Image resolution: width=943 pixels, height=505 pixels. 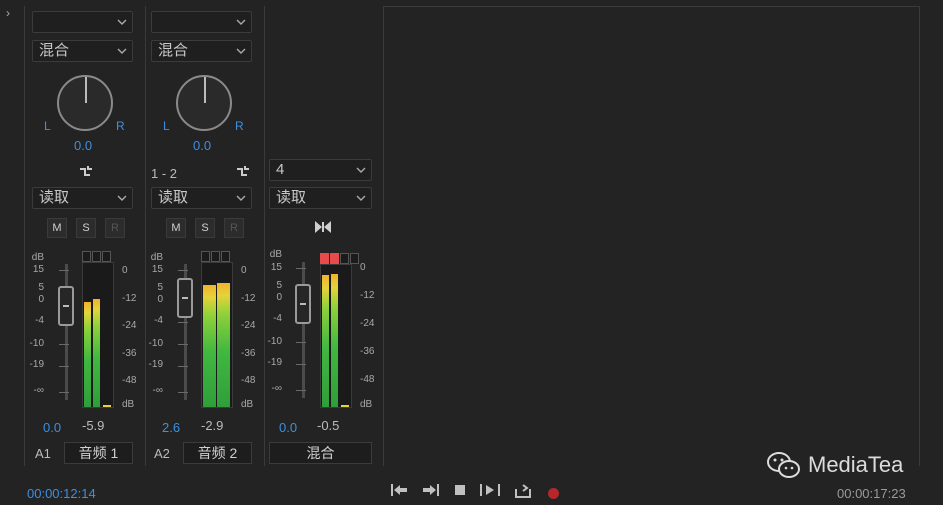 I want to click on track-a2-volume-value: 2.6, so click(x=171, y=427).